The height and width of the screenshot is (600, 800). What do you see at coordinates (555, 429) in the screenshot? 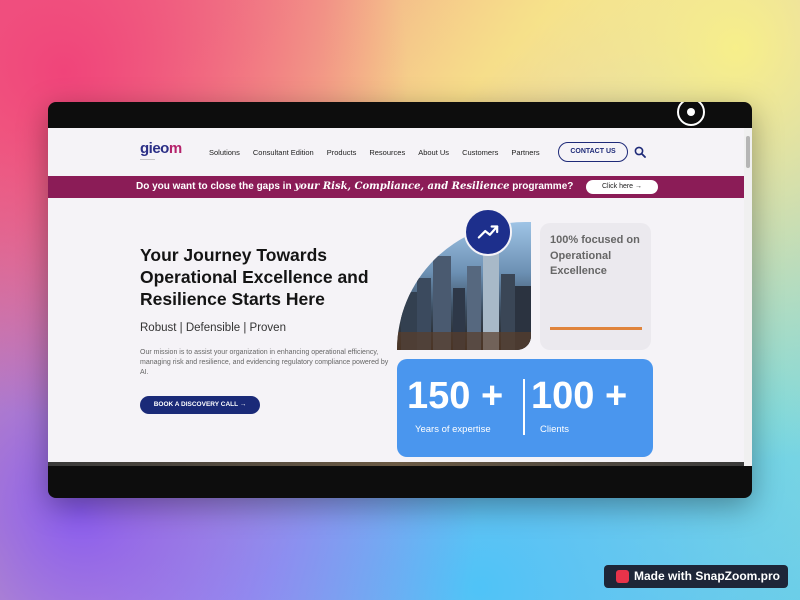
I see `stat-clients-label: Clients` at bounding box center [555, 429].